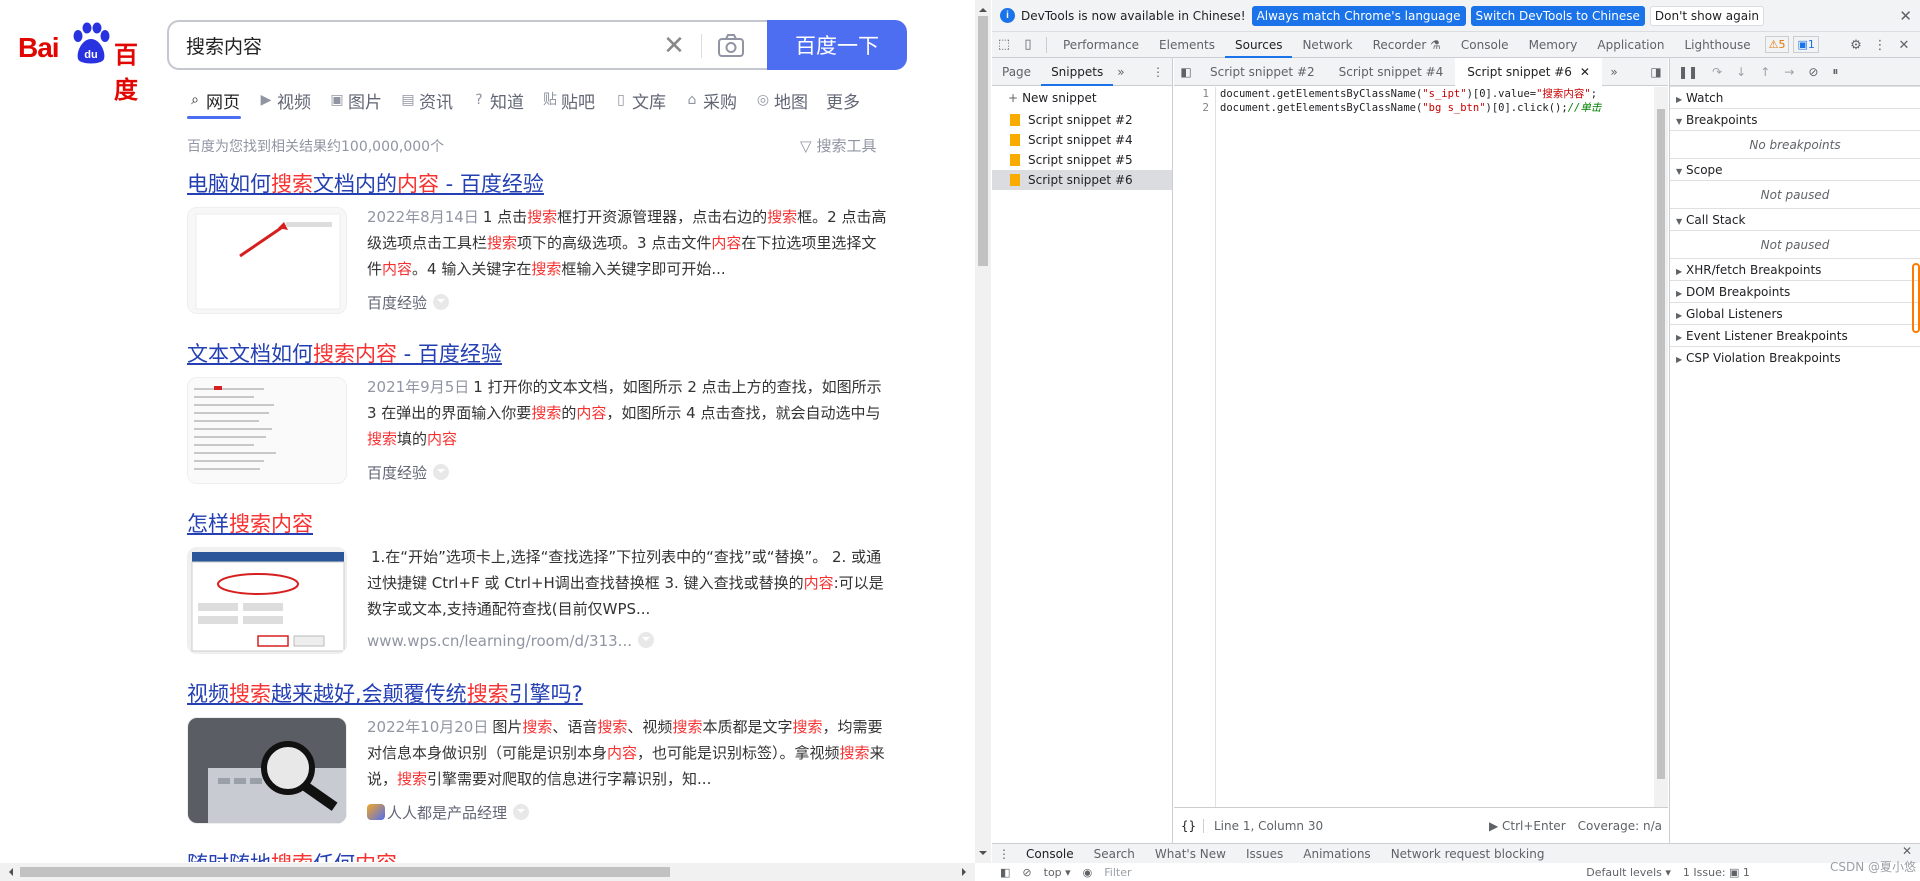  I want to click on context-select: top ▾, so click(1057, 872).